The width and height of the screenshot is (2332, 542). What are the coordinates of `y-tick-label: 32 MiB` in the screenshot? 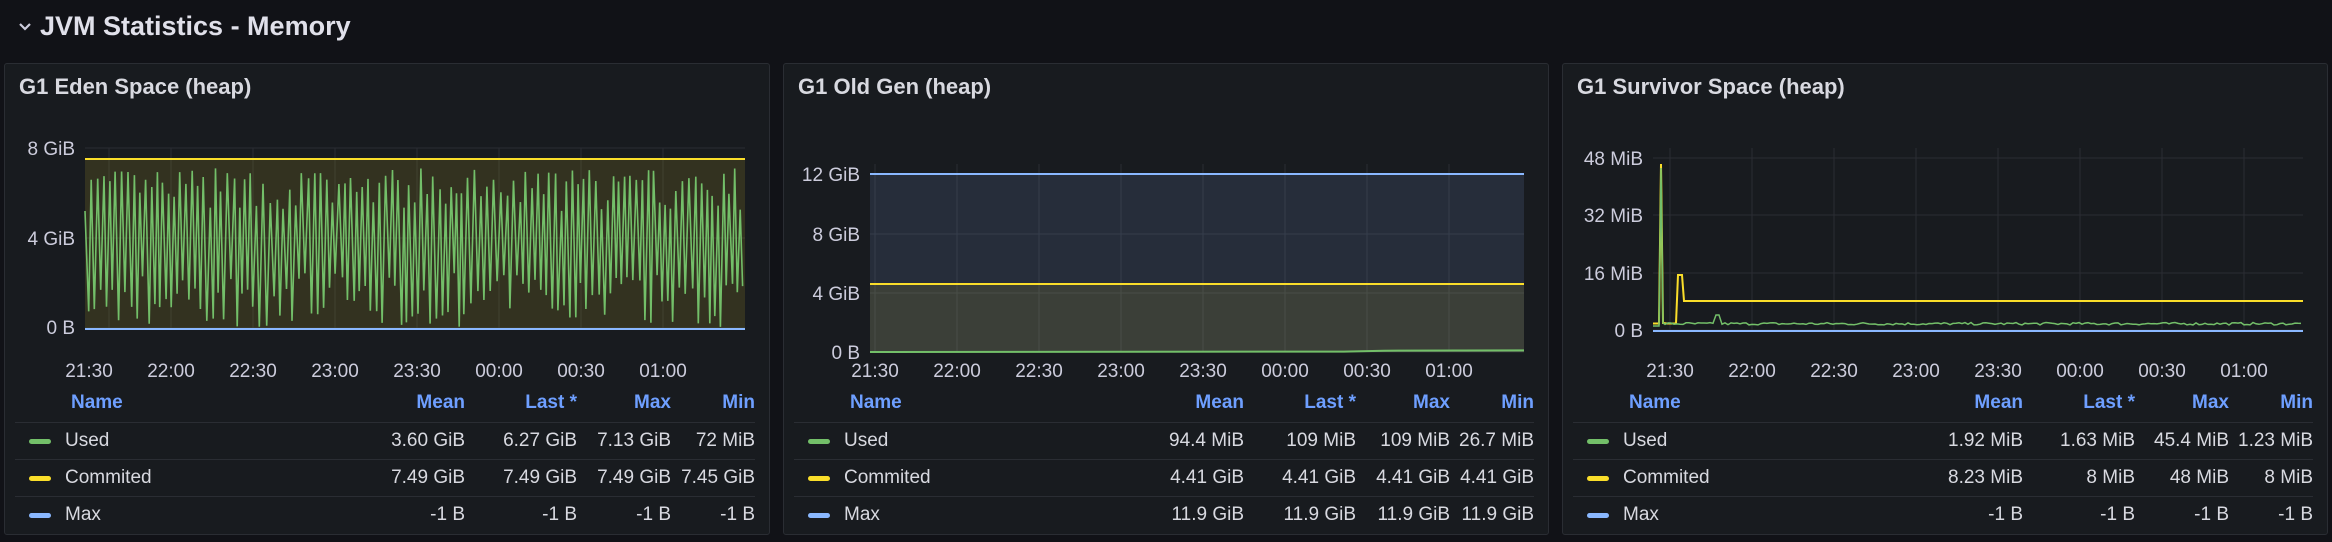 It's located at (1613, 216).